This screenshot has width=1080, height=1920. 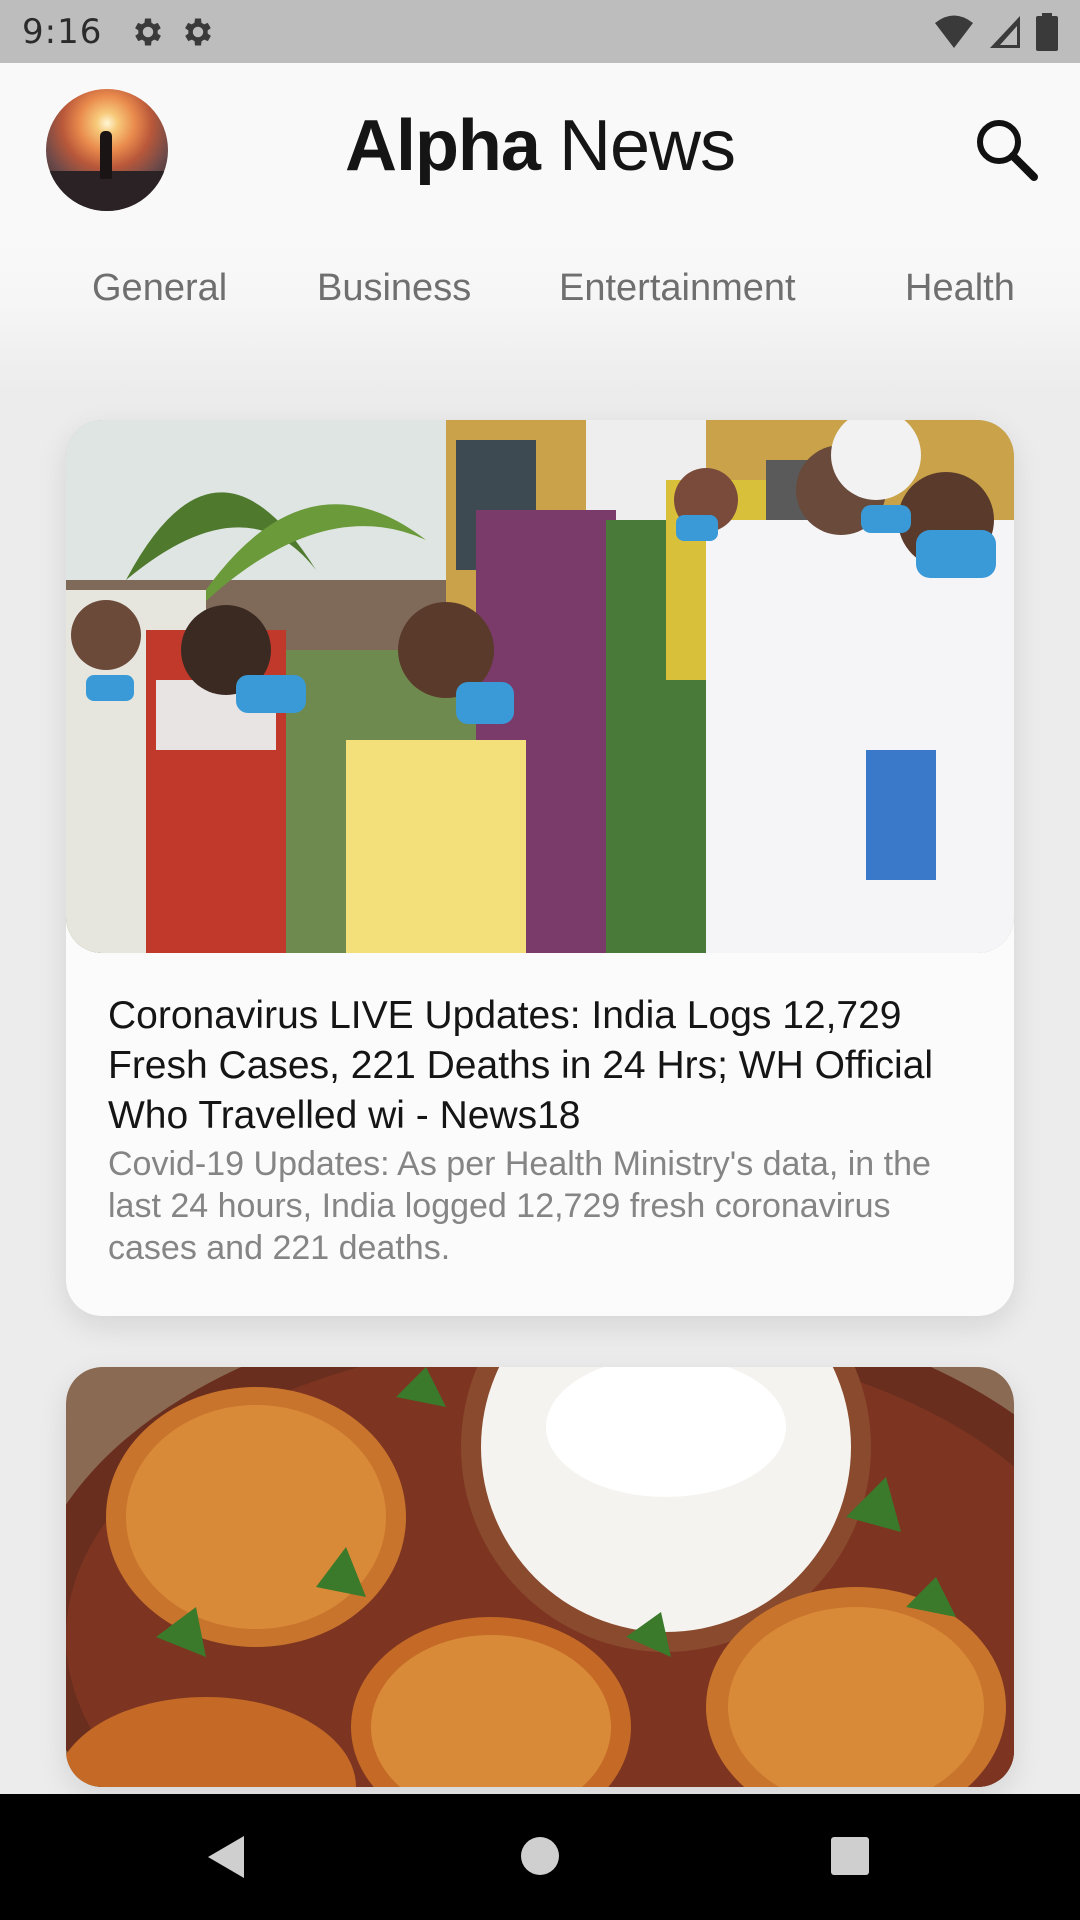 What do you see at coordinates (1005, 31) in the screenshot?
I see `signal-icon` at bounding box center [1005, 31].